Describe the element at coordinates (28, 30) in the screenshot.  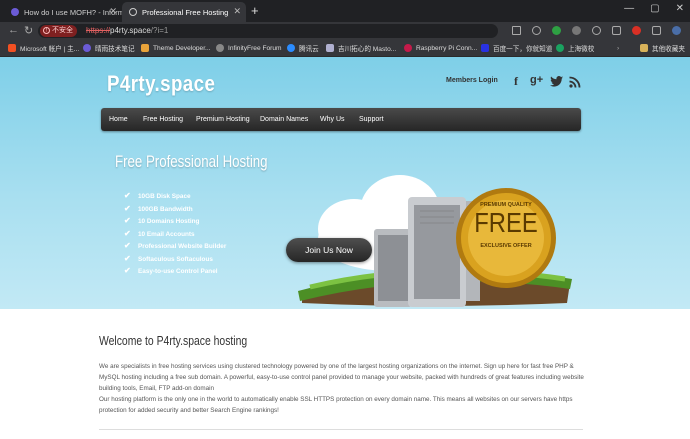
I see `reload-icon: ↻` at that location.